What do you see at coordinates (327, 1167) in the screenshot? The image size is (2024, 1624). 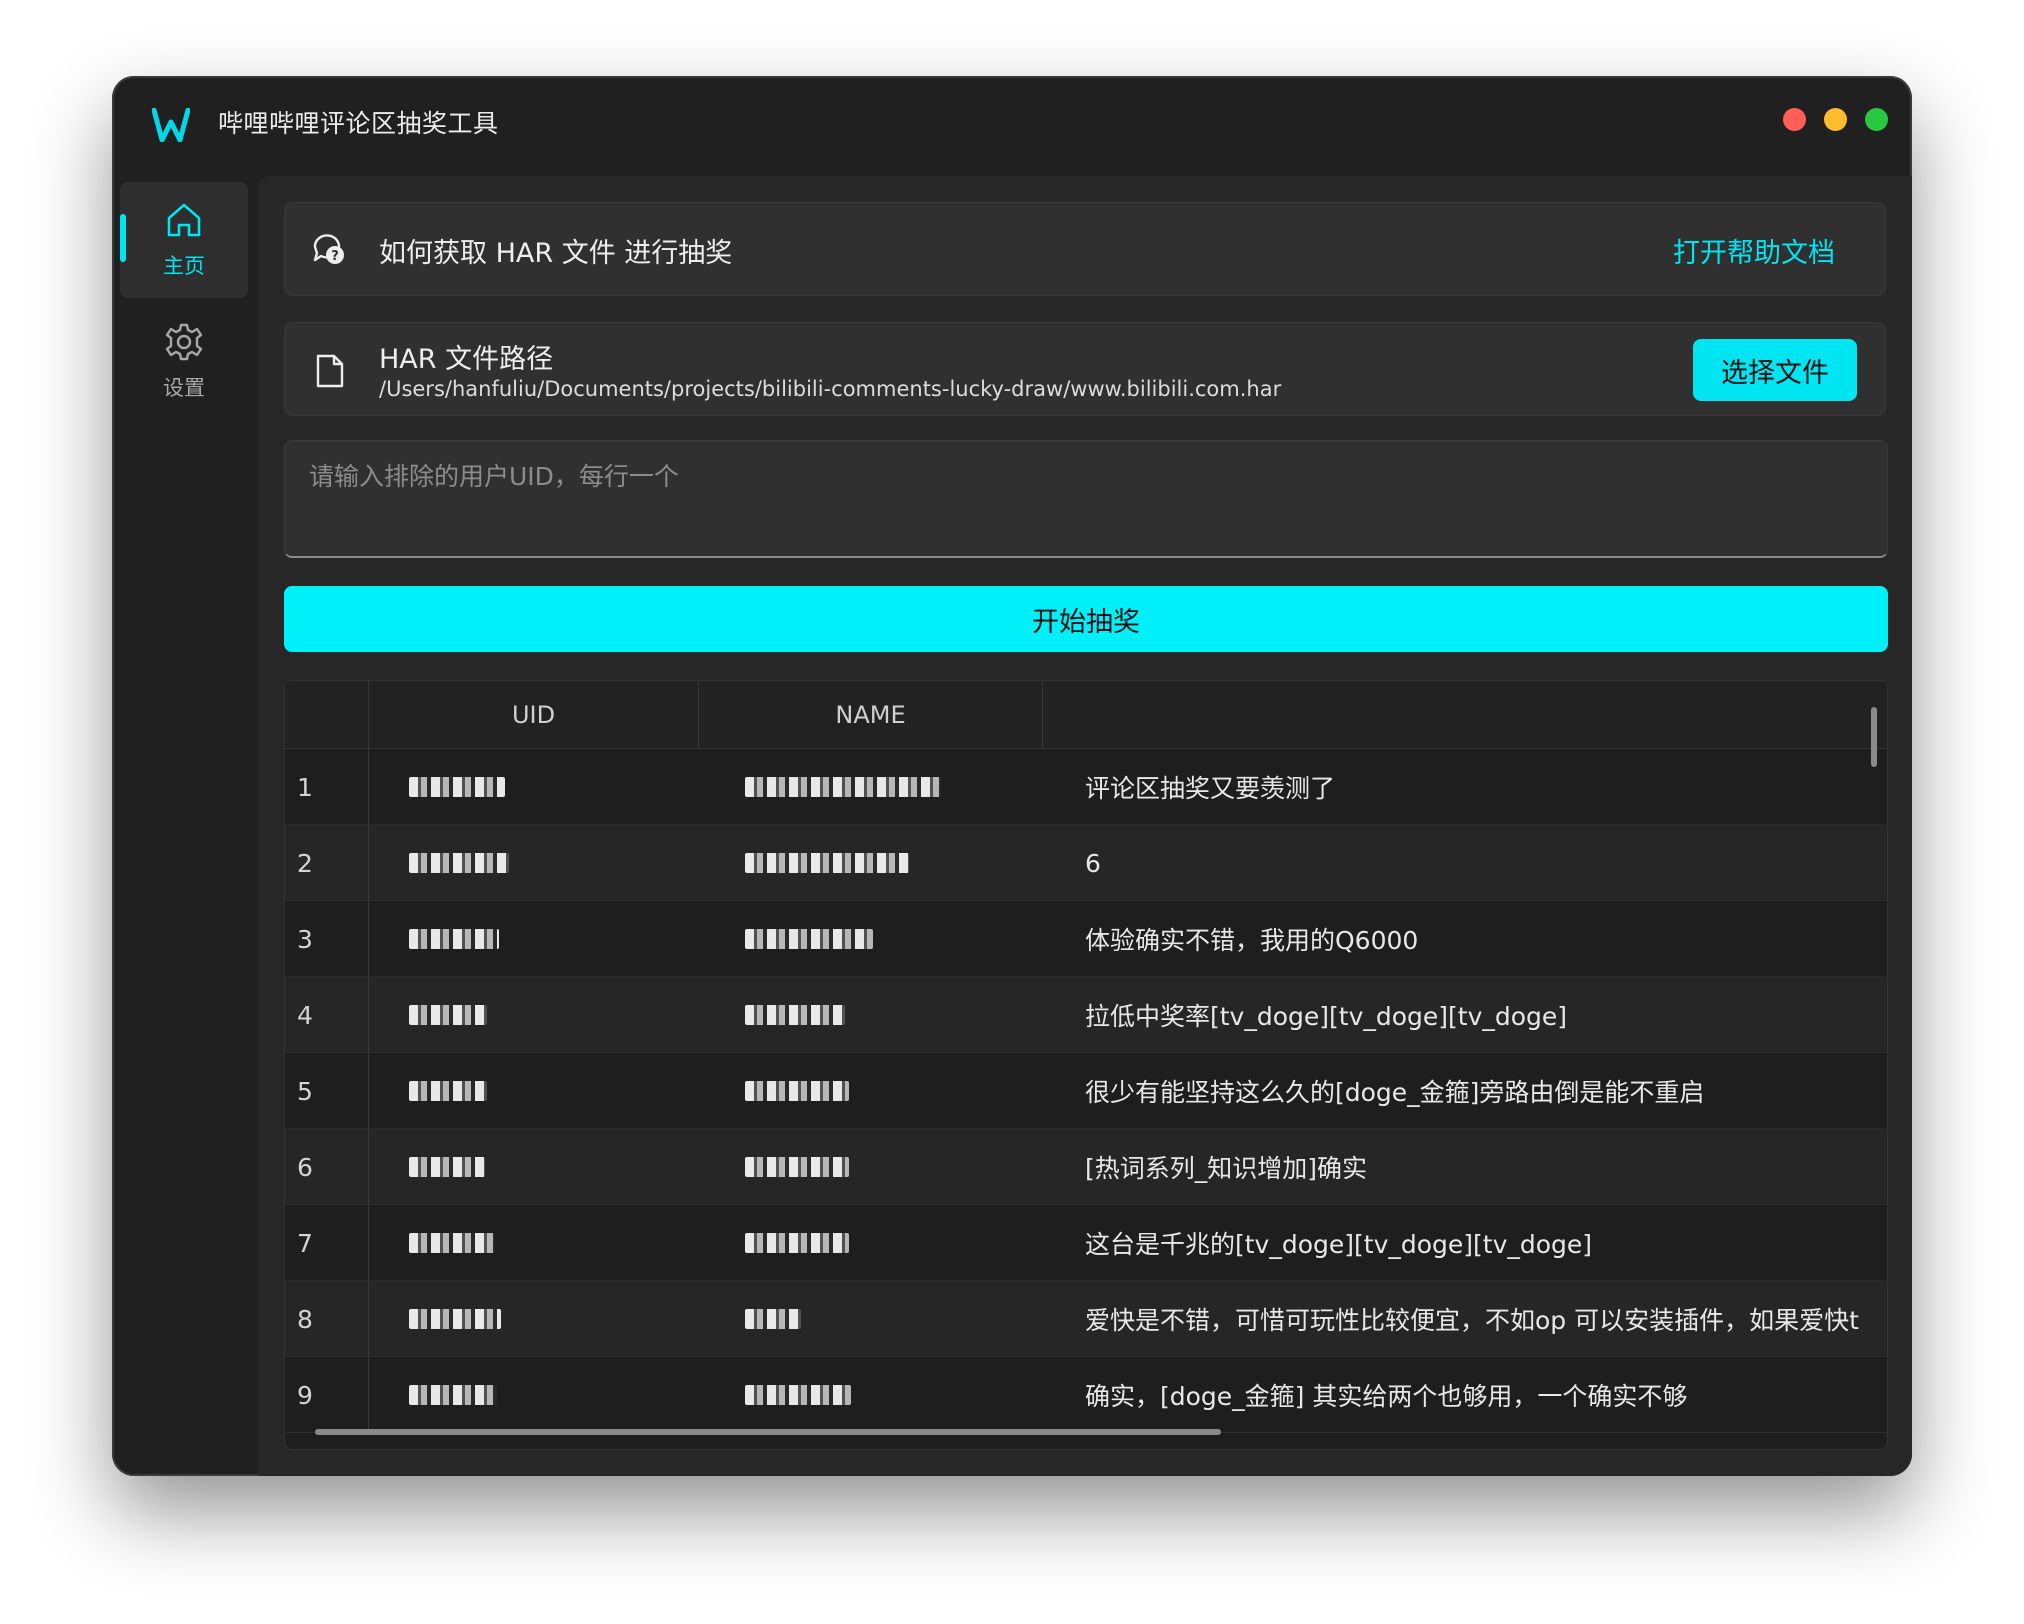 I see `row-index: 6` at bounding box center [327, 1167].